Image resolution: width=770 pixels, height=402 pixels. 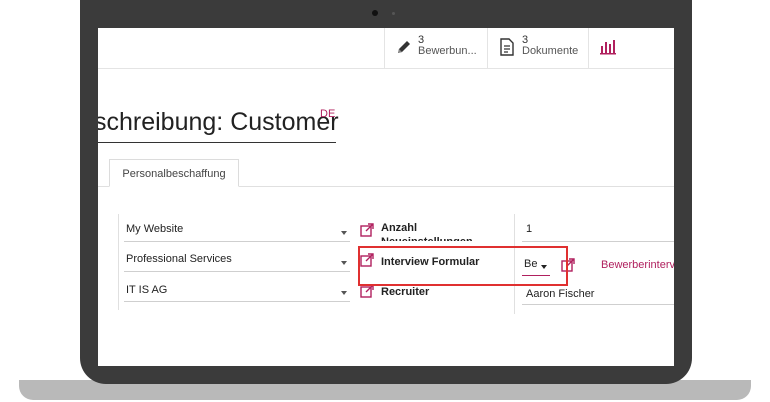 I want to click on report-stat-button, so click(x=631, y=48).